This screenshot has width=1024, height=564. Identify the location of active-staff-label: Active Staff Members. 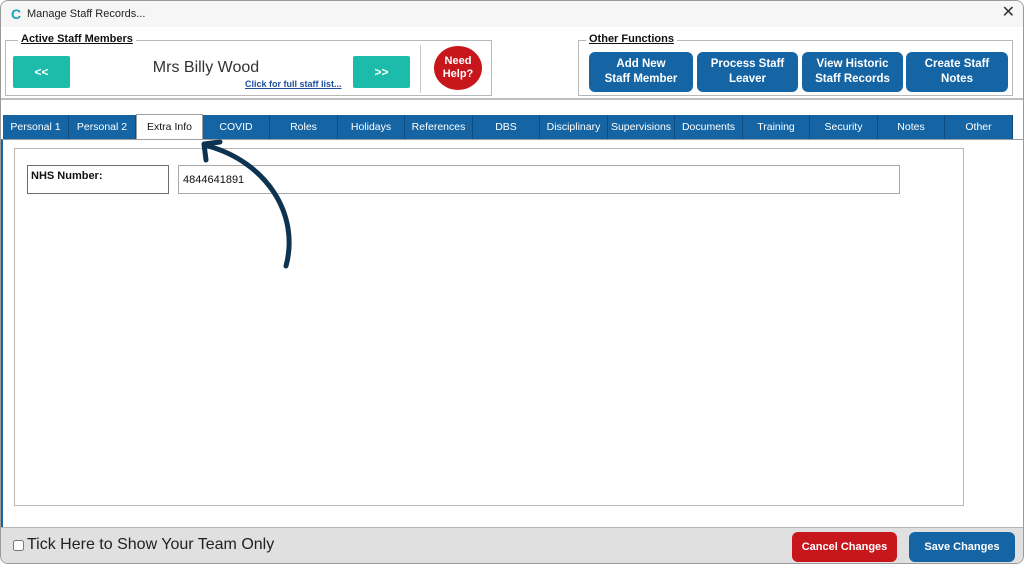
(77, 39).